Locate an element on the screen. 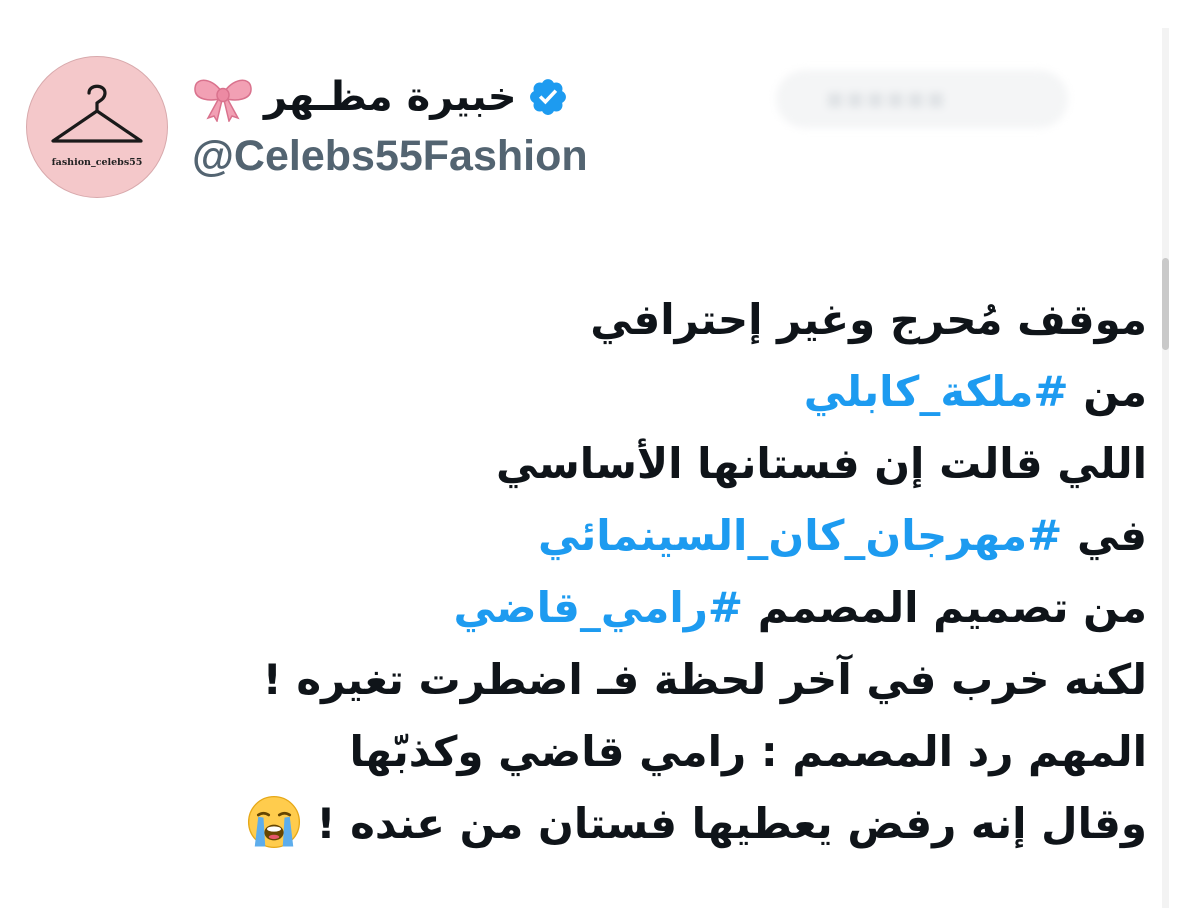  tweet-line: لكنه خرب في آخر لحظة فـ اضطرت تغيره ! is located at coordinates (647, 680).